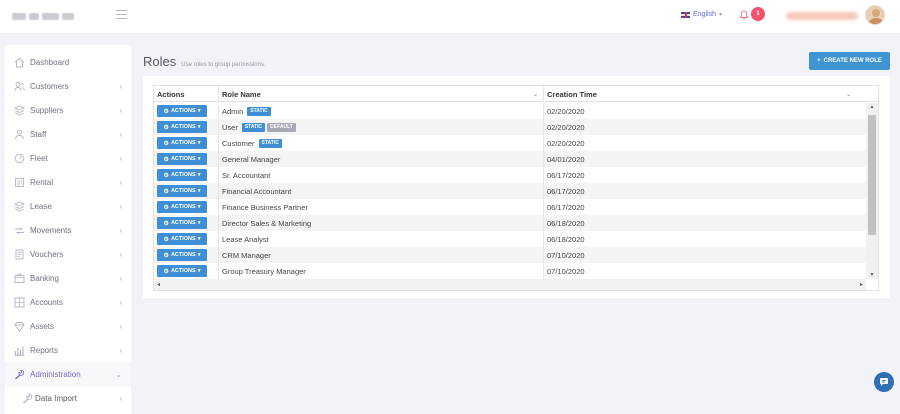 Image resolution: width=900 pixels, height=414 pixels. Describe the element at coordinates (872, 107) in the screenshot. I see `scroll-up-icon: ▲` at that location.